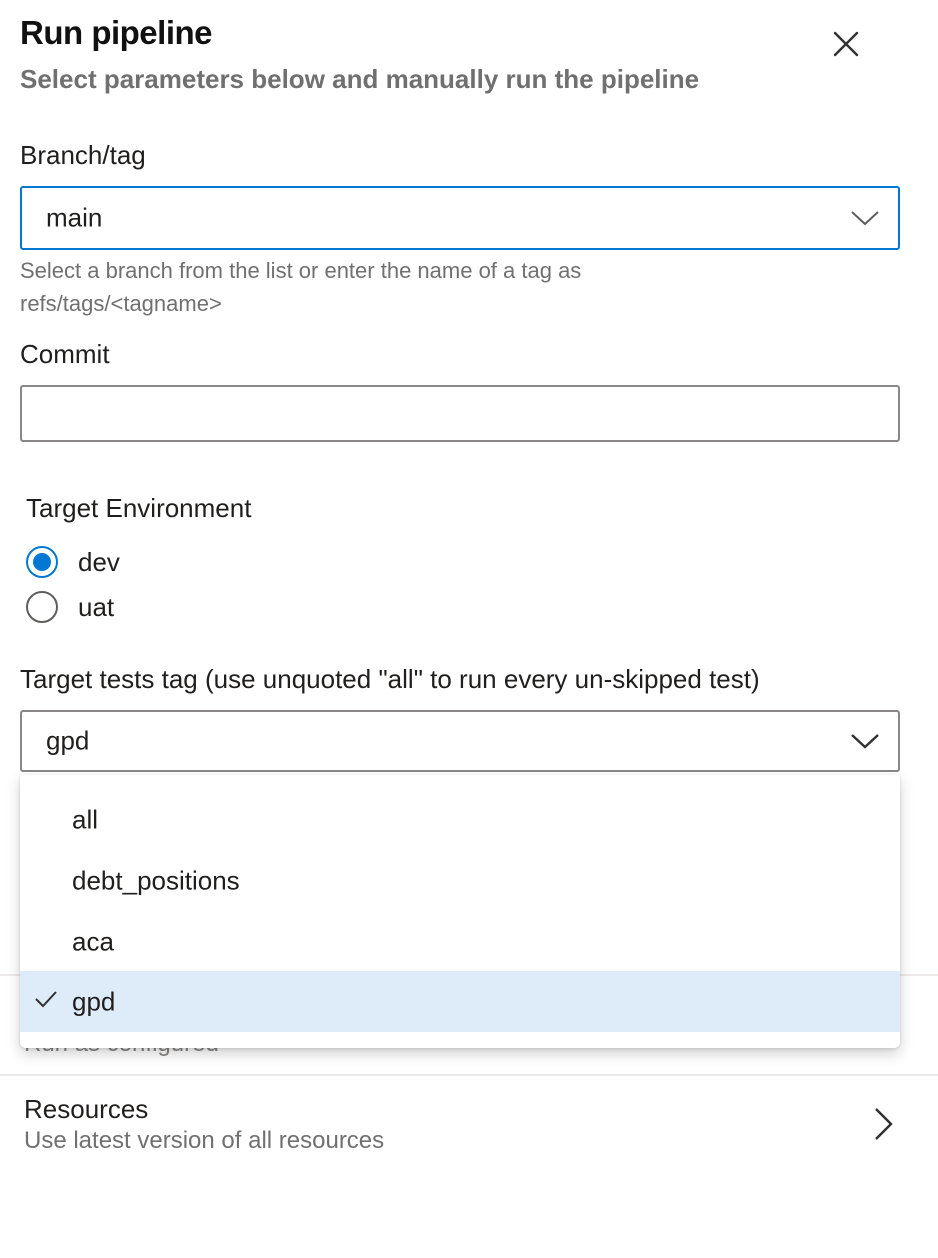  Describe the element at coordinates (65, 354) in the screenshot. I see `commit-label: Commit` at that location.